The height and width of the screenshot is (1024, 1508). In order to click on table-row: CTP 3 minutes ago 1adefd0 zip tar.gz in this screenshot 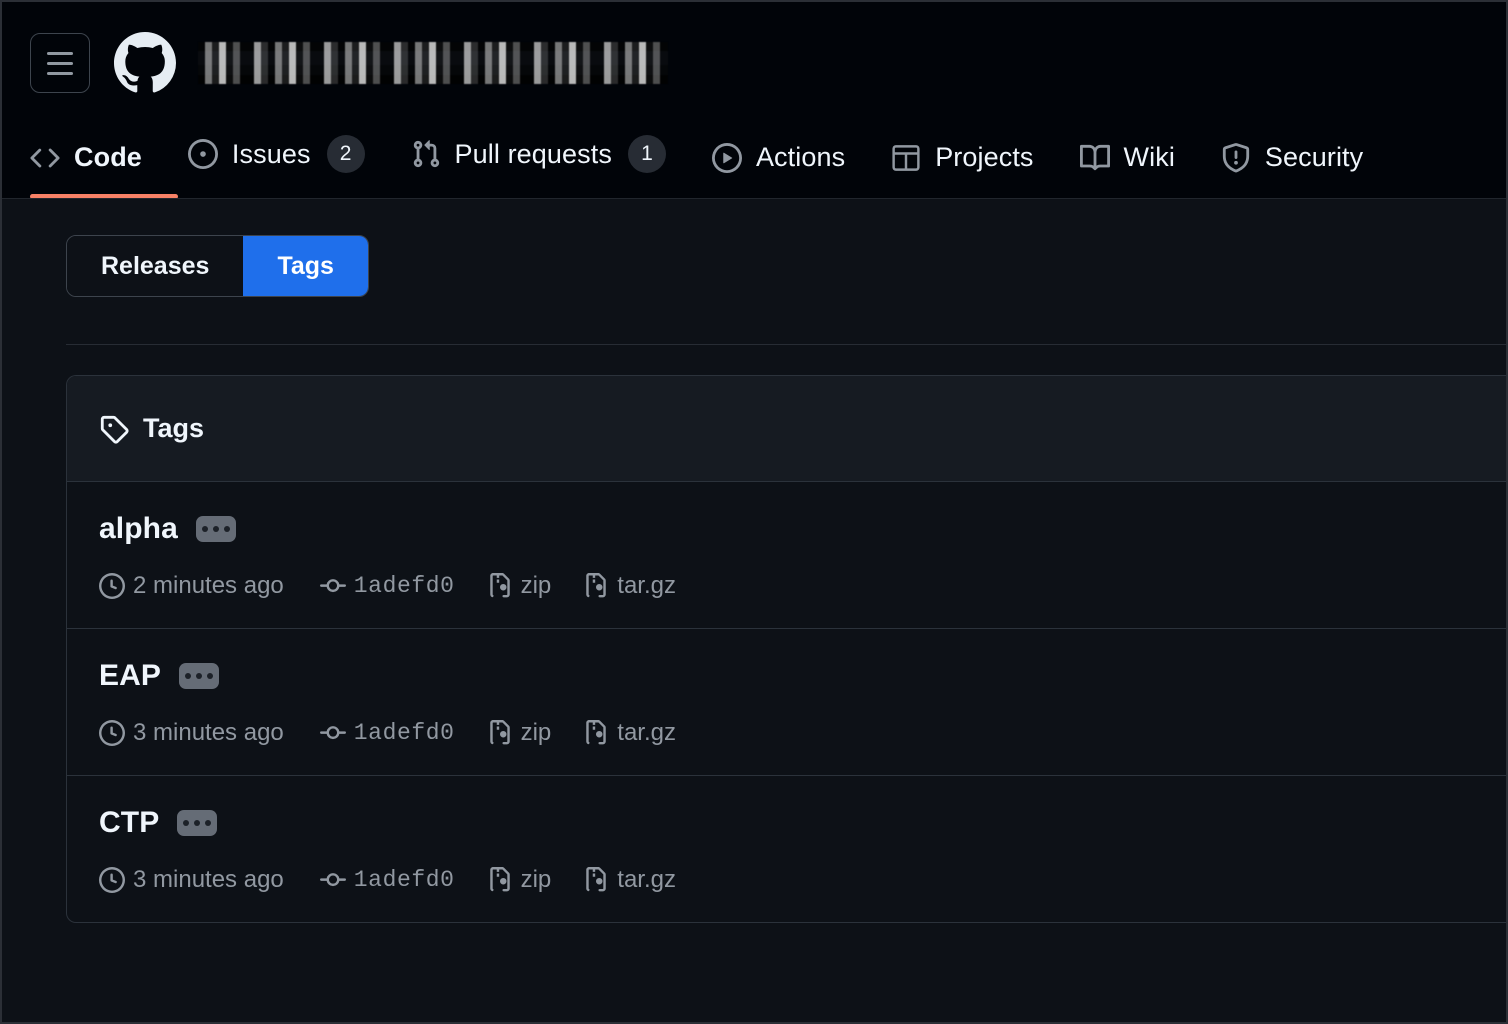, I will do `click(786, 849)`.